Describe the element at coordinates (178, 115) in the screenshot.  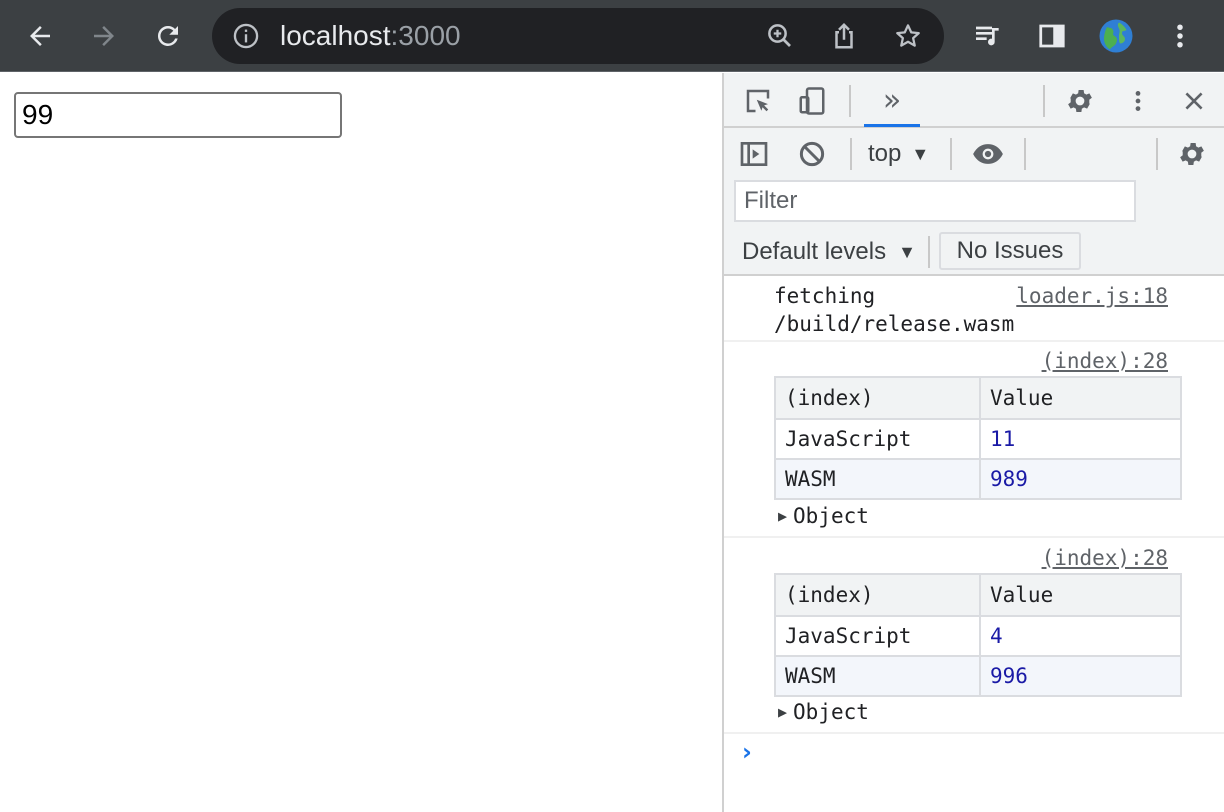
I see `number-input` at that location.